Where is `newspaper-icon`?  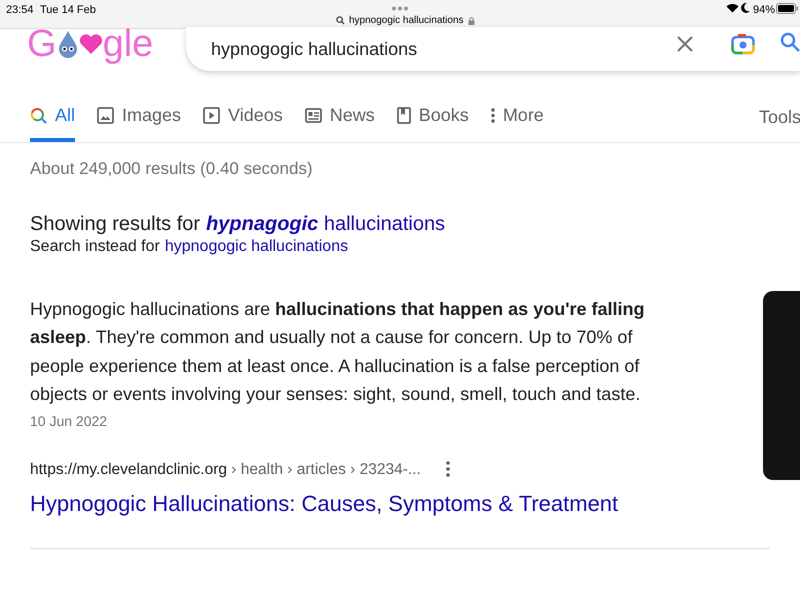
newspaper-icon is located at coordinates (313, 115).